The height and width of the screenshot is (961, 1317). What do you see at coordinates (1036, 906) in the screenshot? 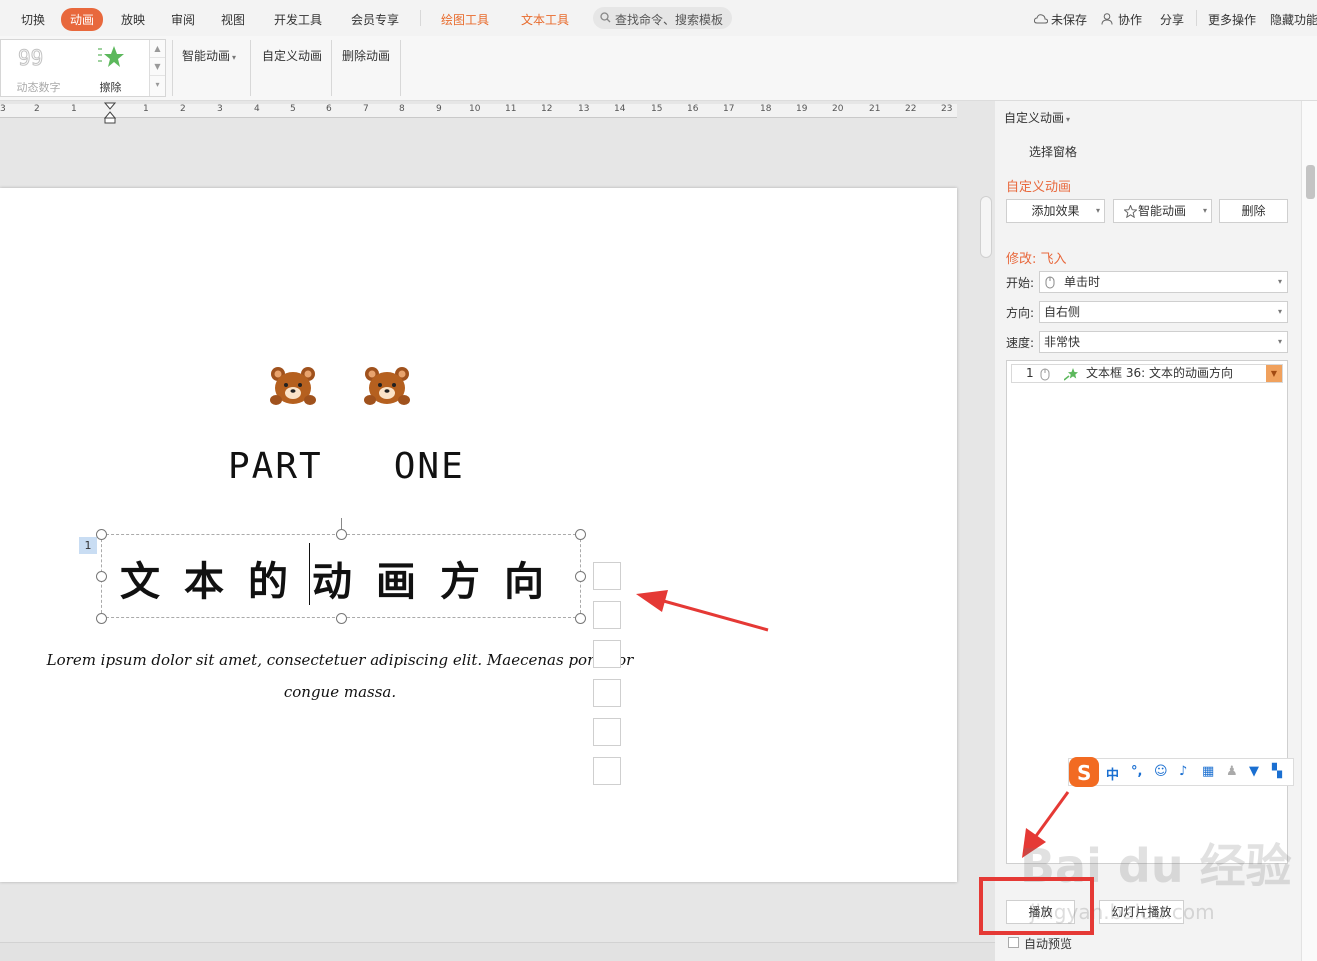
I see `highlight-box` at bounding box center [1036, 906].